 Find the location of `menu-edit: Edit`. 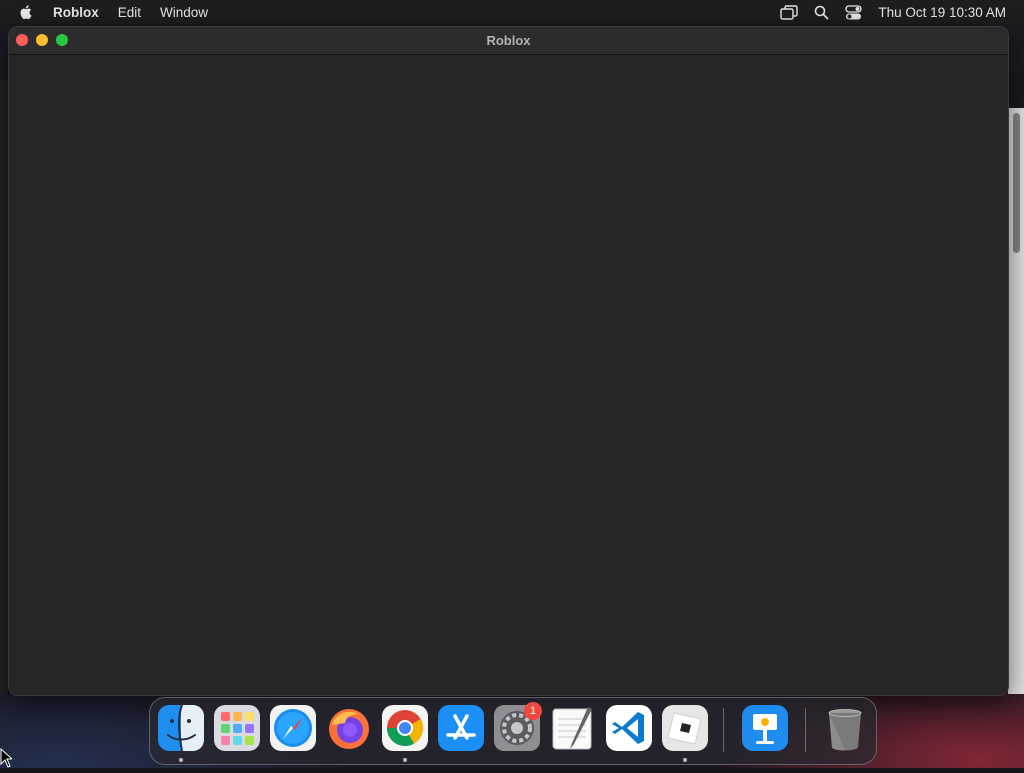

menu-edit: Edit is located at coordinates (129, 12).